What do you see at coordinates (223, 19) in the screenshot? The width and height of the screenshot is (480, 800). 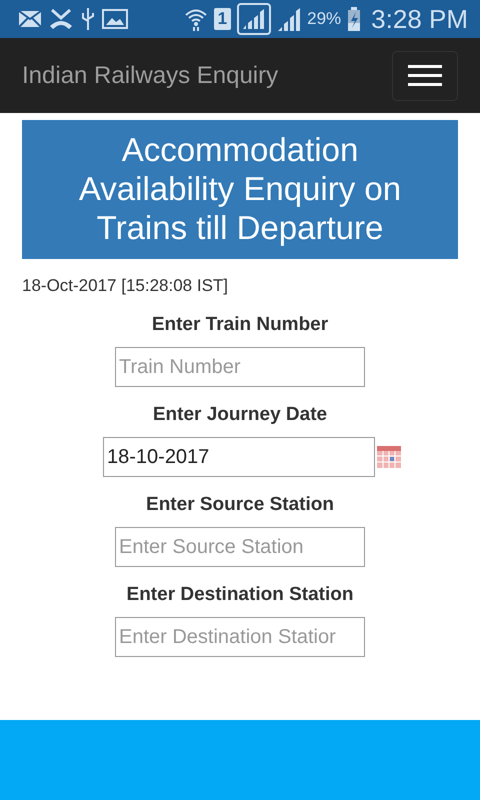 I see `sim-badge: 1` at bounding box center [223, 19].